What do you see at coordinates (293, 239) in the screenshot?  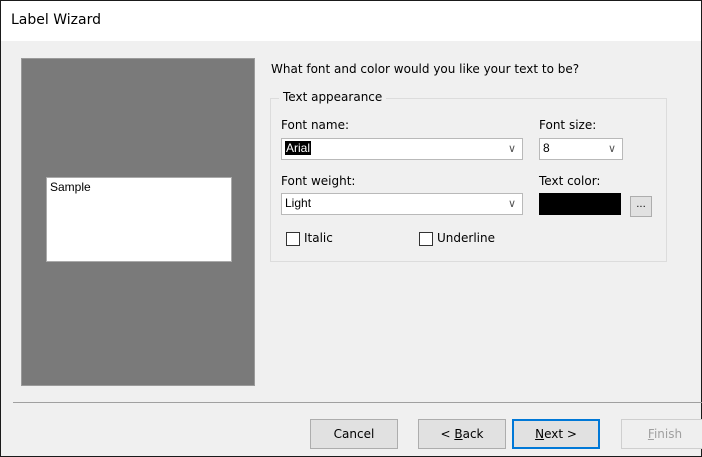 I see `italic-checkbox` at bounding box center [293, 239].